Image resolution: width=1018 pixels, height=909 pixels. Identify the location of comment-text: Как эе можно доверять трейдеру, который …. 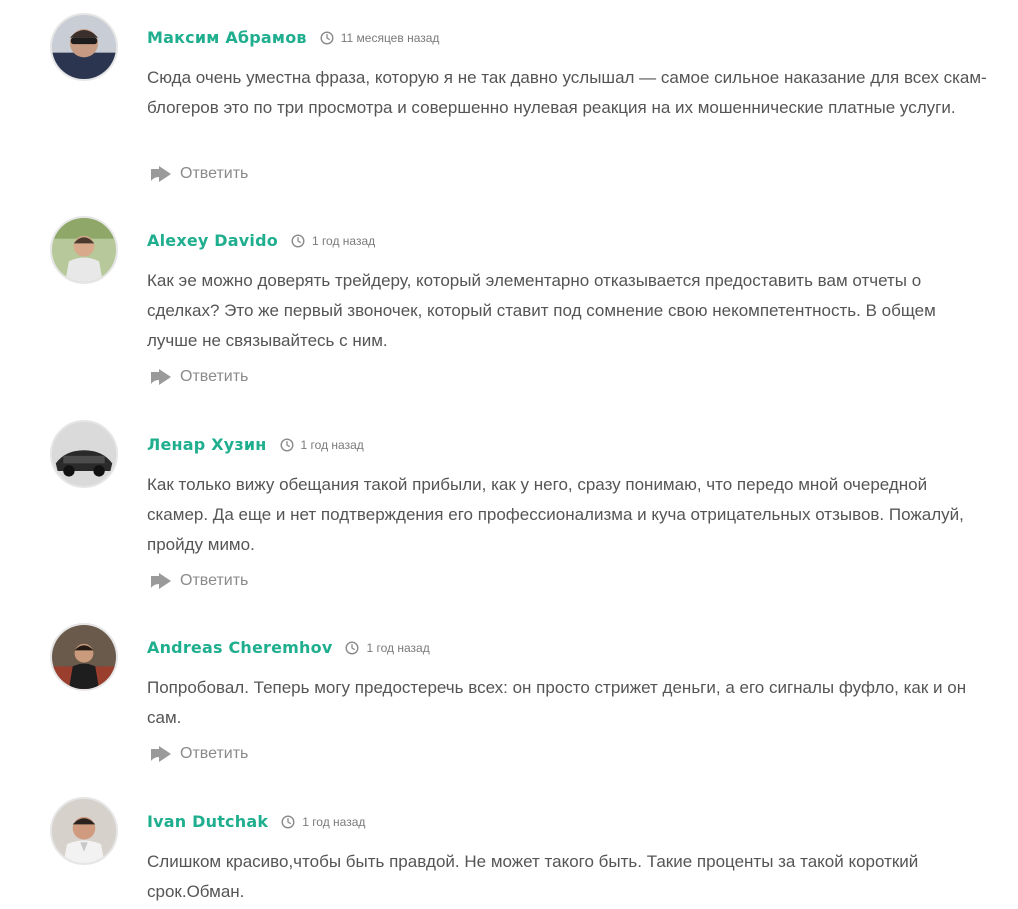
(541, 310).